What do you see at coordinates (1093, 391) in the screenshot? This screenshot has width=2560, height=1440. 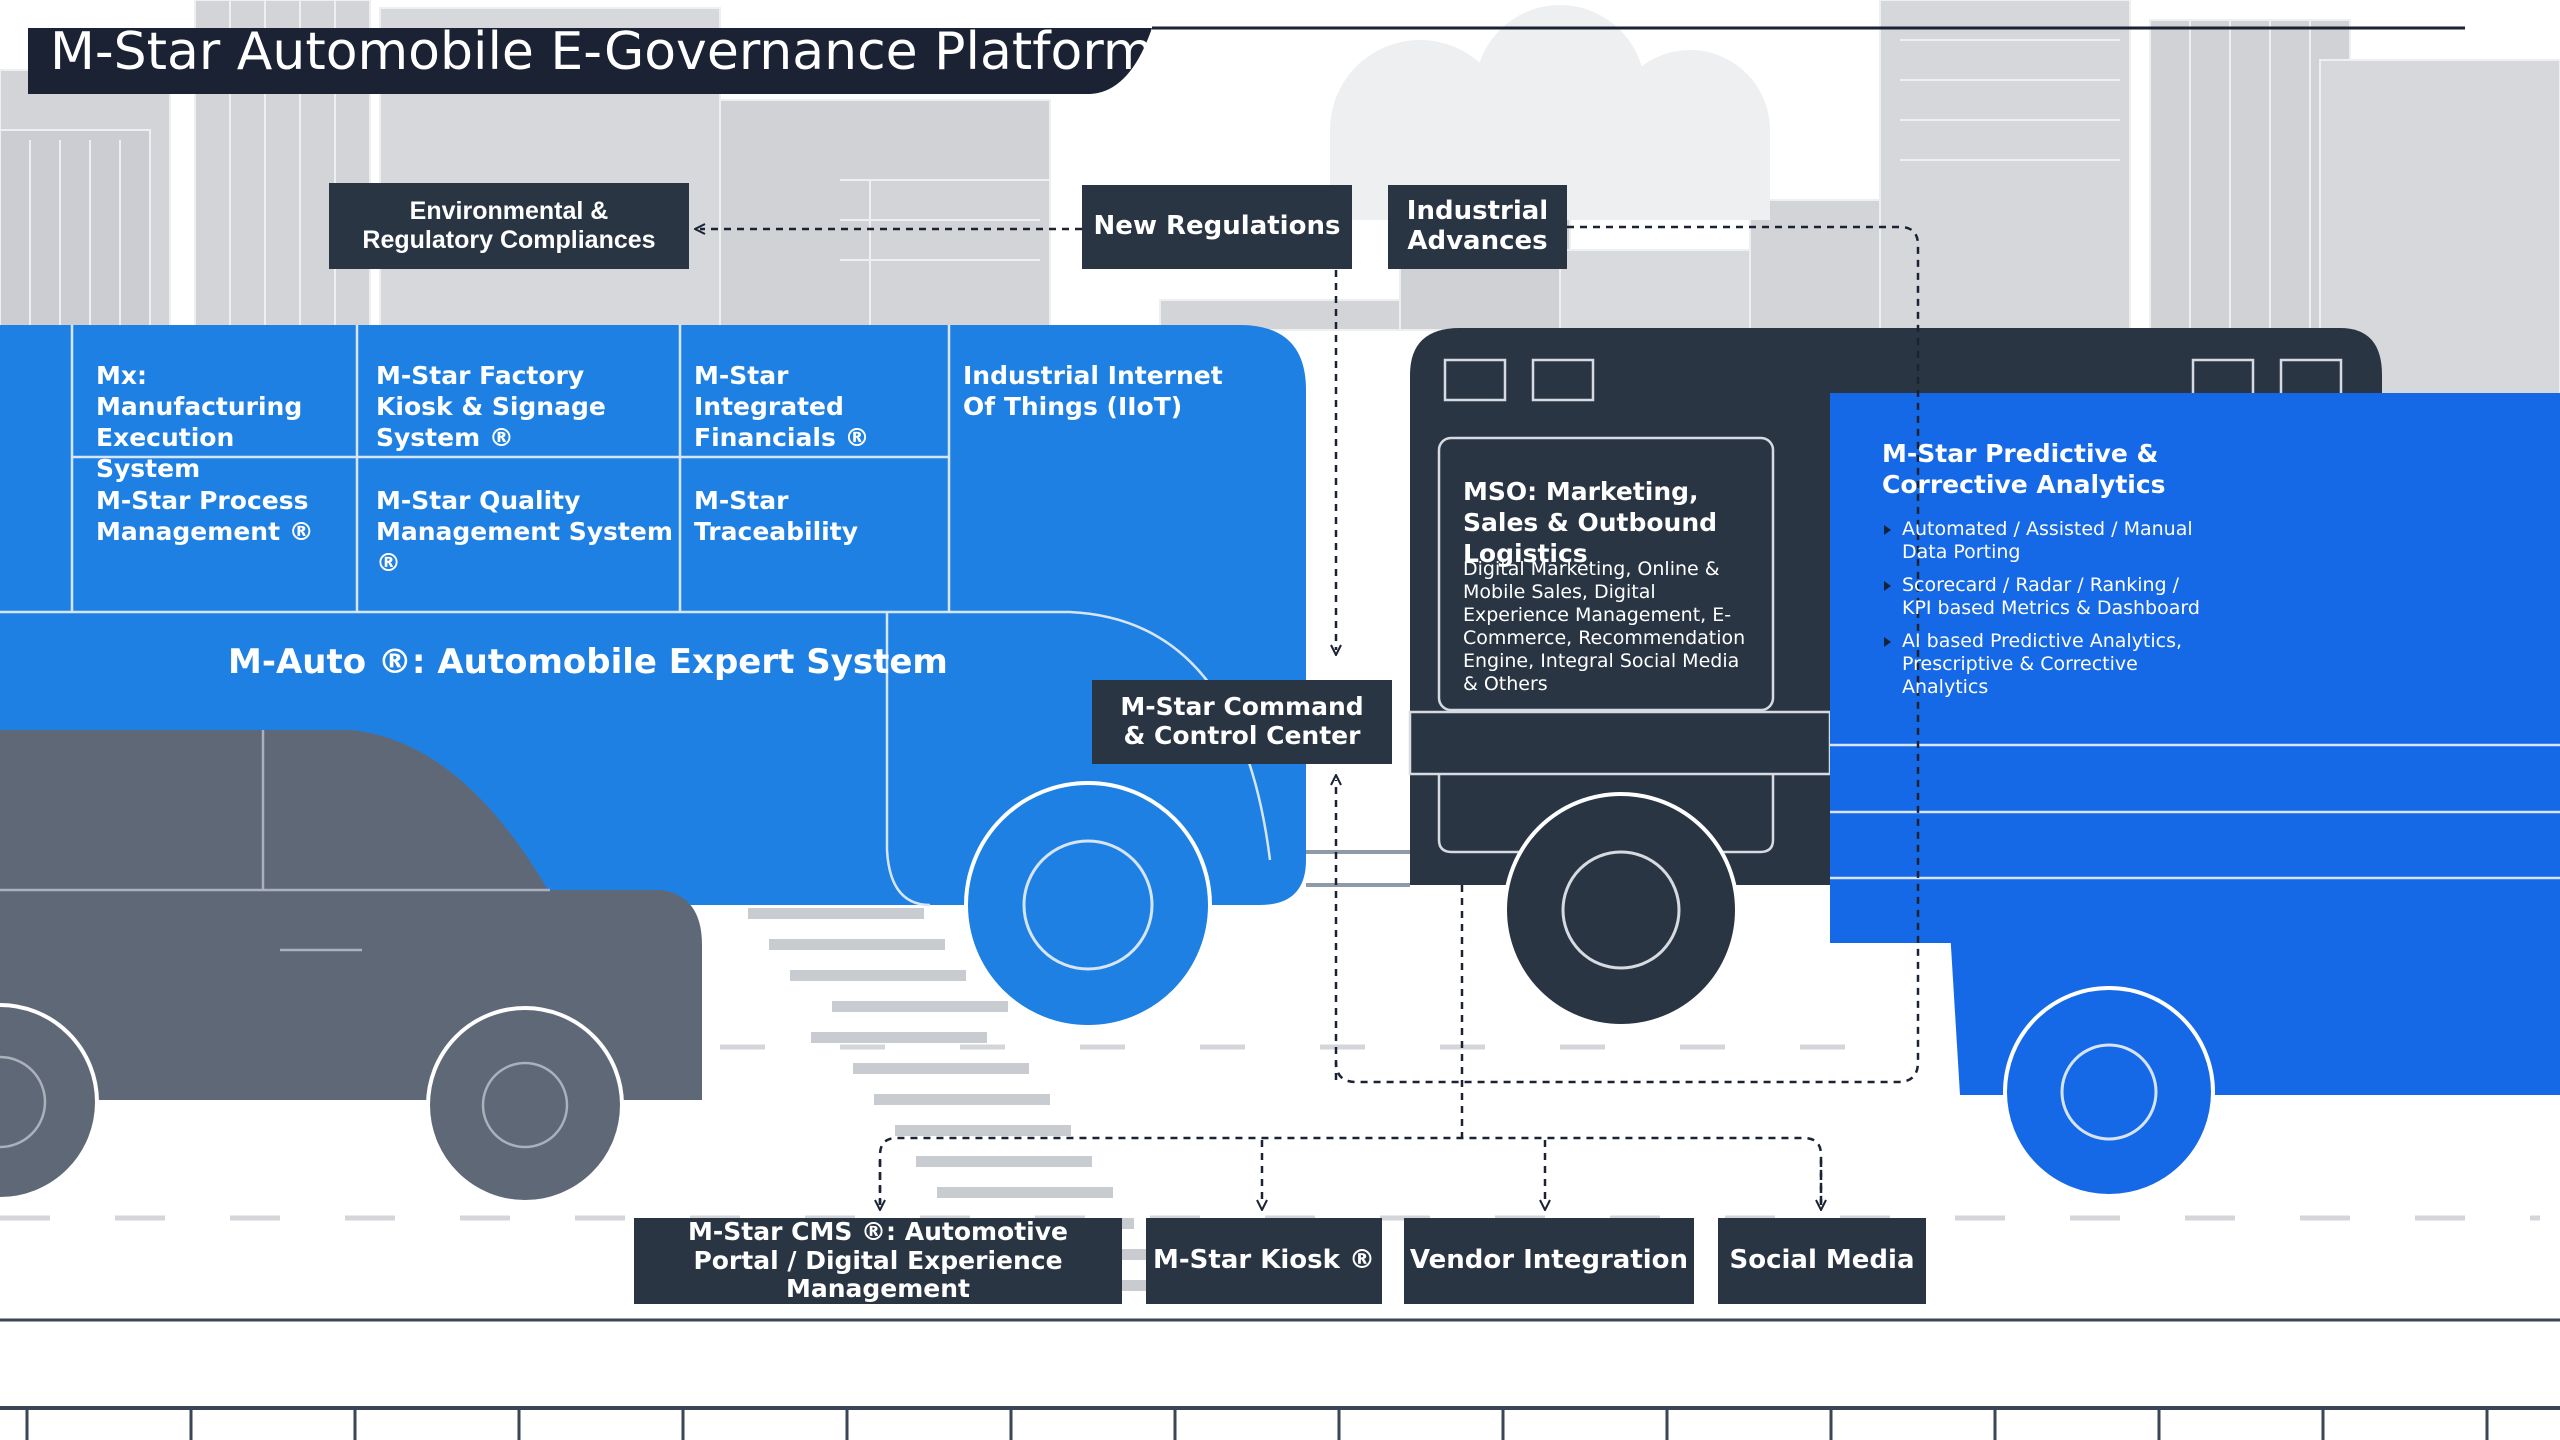 I see `cell-iiot: Industrial Internet Of Things (IIoT)` at bounding box center [1093, 391].